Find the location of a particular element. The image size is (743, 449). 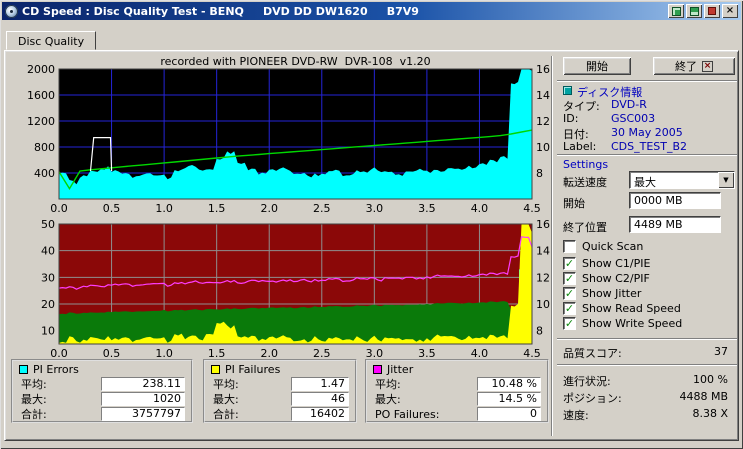

settings-header: Settings is located at coordinates (586, 164).